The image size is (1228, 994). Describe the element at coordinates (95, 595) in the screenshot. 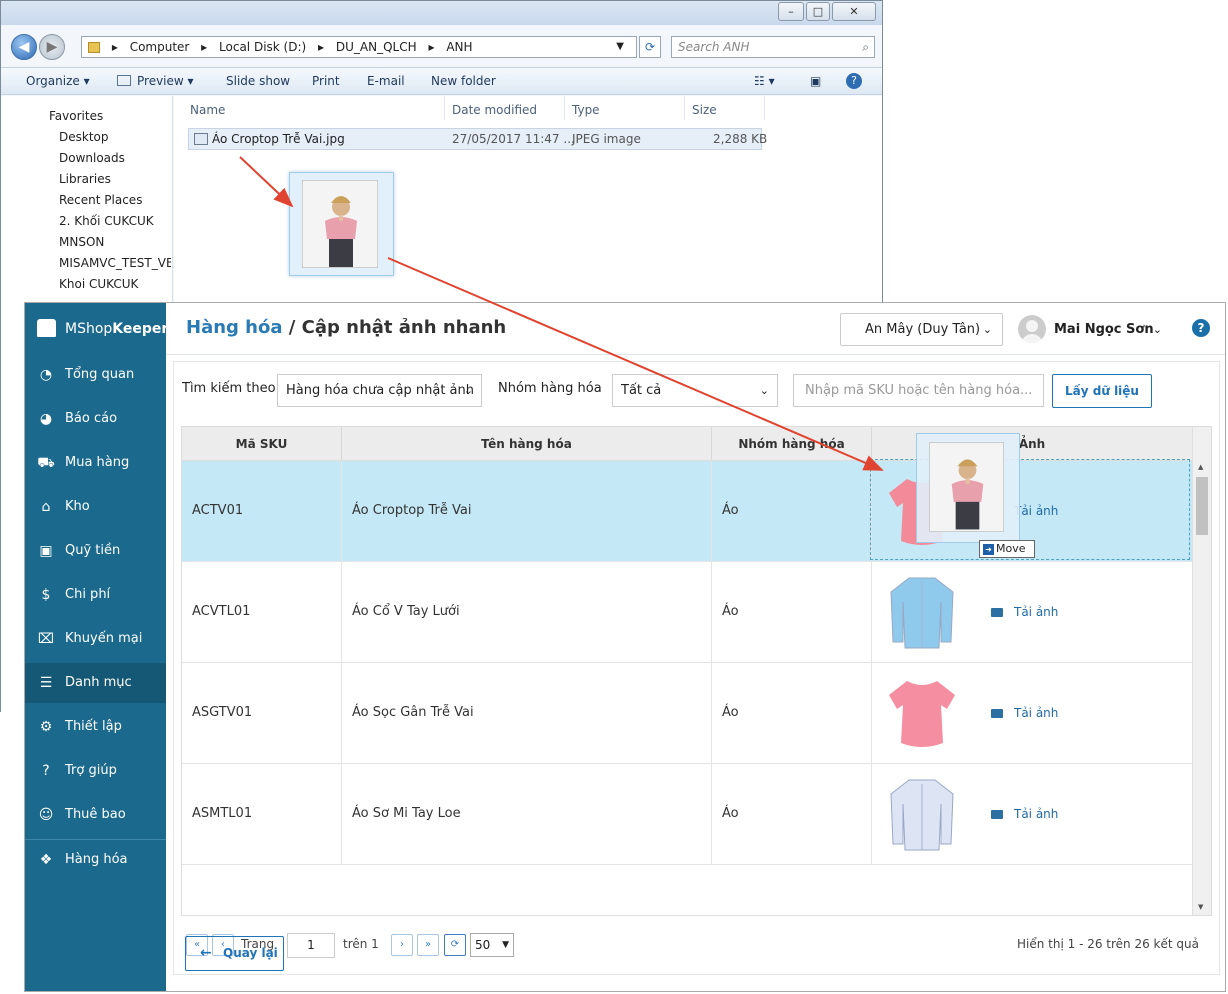

I see `sidebar-item-expenses: $ Chi phí` at that location.